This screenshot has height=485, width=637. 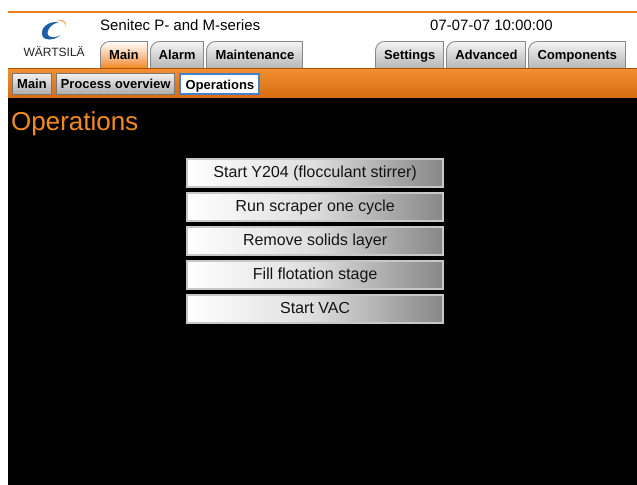 I want to click on subtab: Main, so click(x=32, y=83).